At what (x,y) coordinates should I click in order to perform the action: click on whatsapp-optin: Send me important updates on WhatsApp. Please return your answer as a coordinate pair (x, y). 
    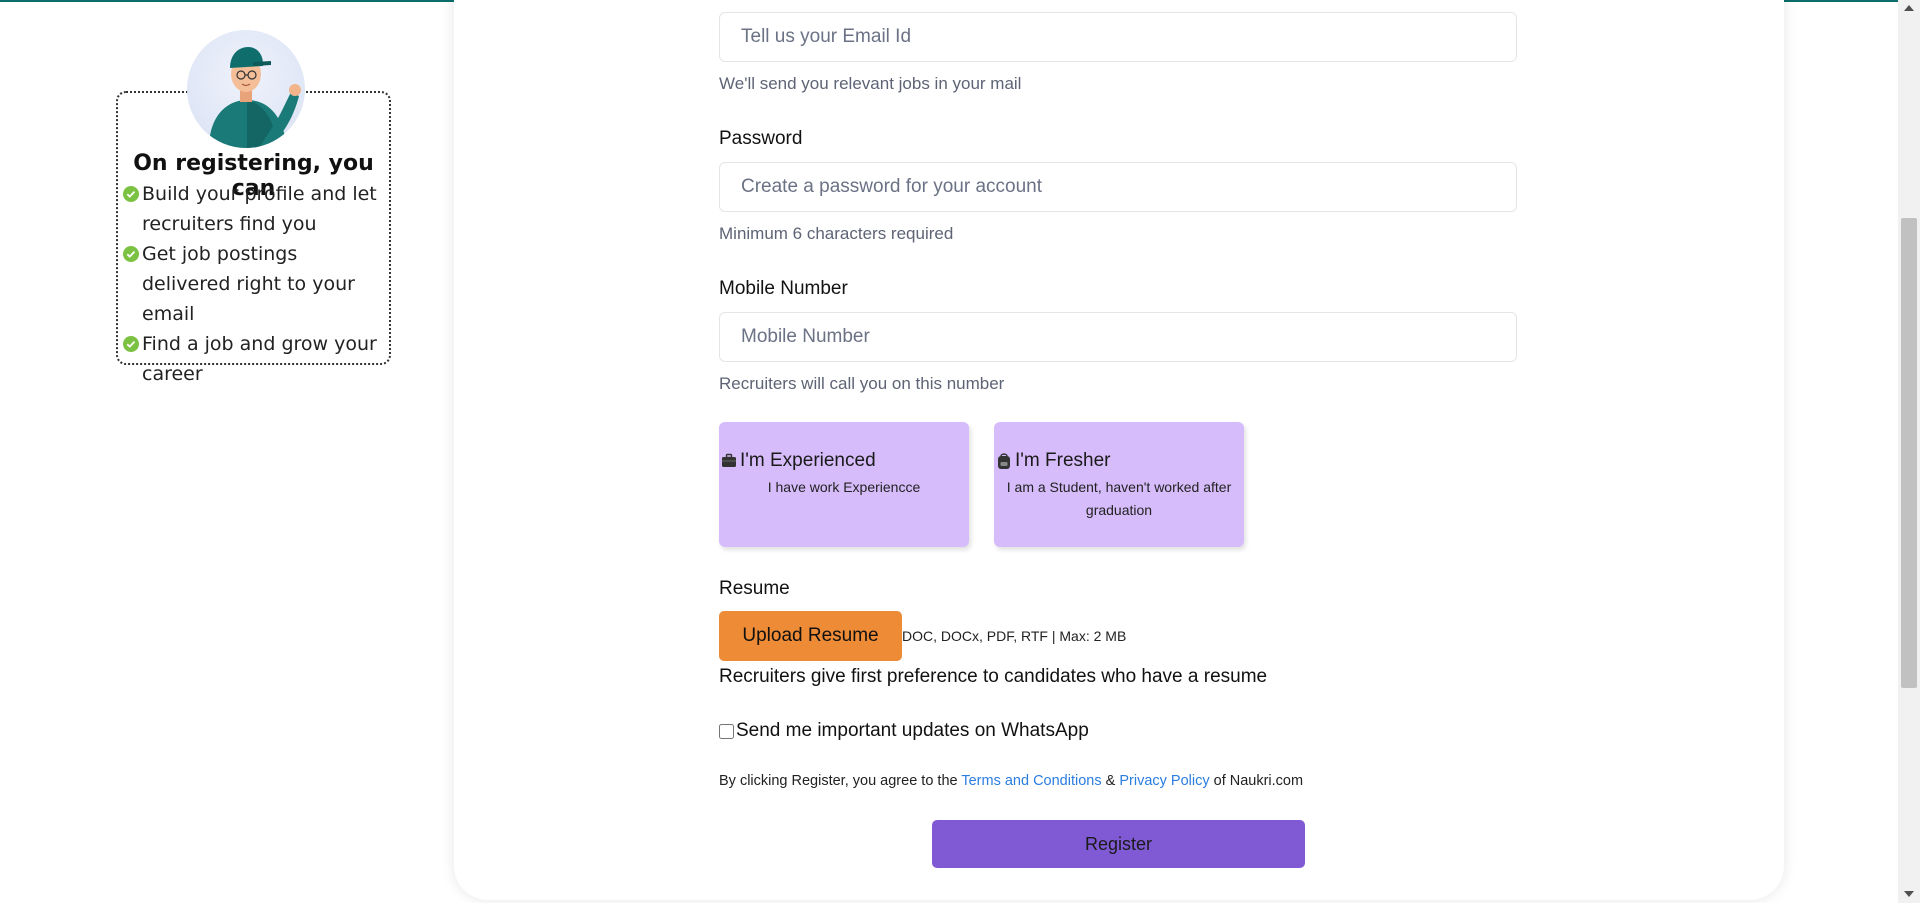
    Looking at the image, I should click on (904, 731).